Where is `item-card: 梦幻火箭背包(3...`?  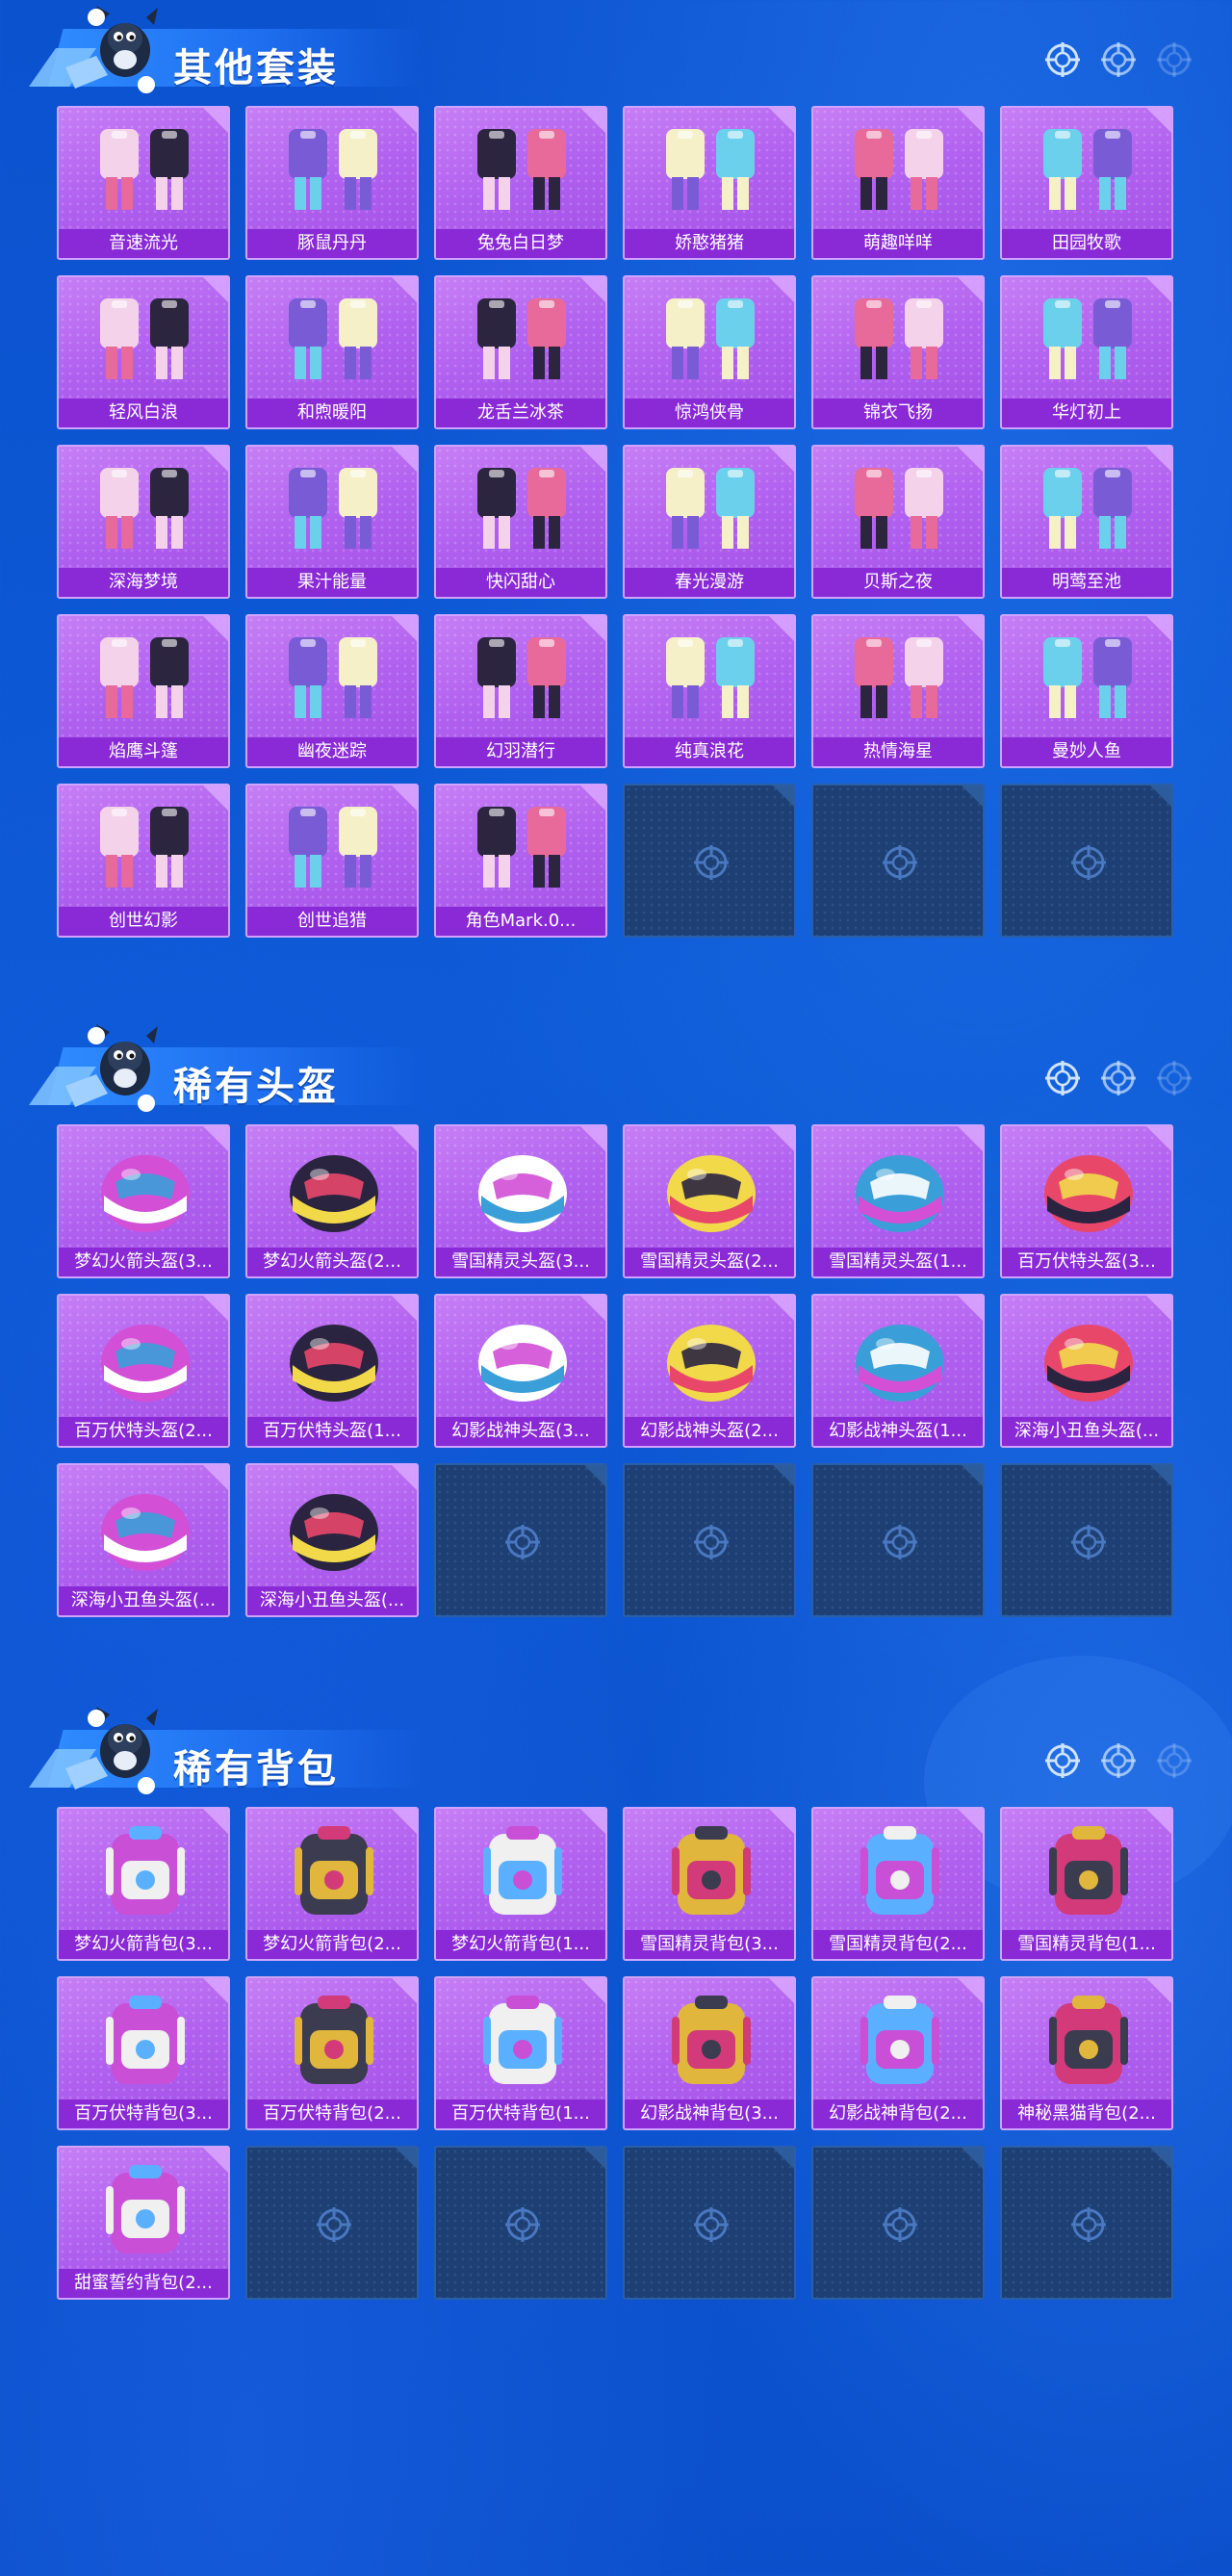
item-card: 梦幻火箭背包(3... is located at coordinates (143, 1884).